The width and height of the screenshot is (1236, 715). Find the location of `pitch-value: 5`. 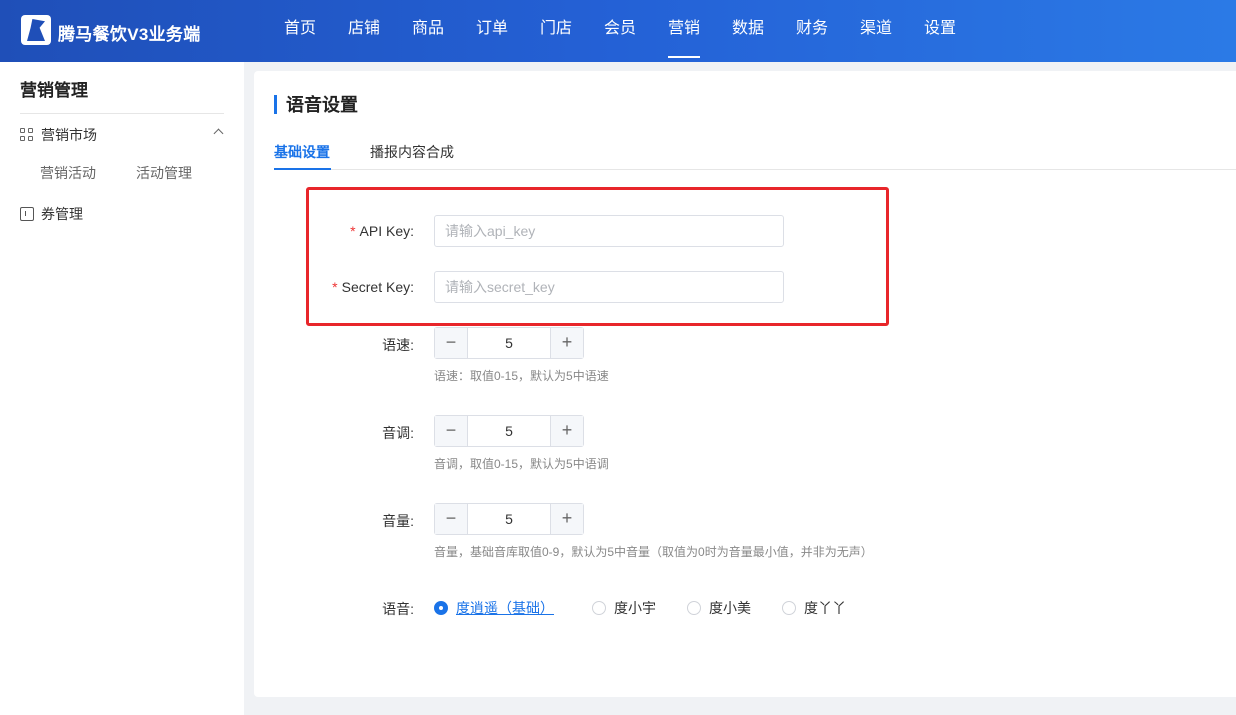

pitch-value: 5 is located at coordinates (509, 431).